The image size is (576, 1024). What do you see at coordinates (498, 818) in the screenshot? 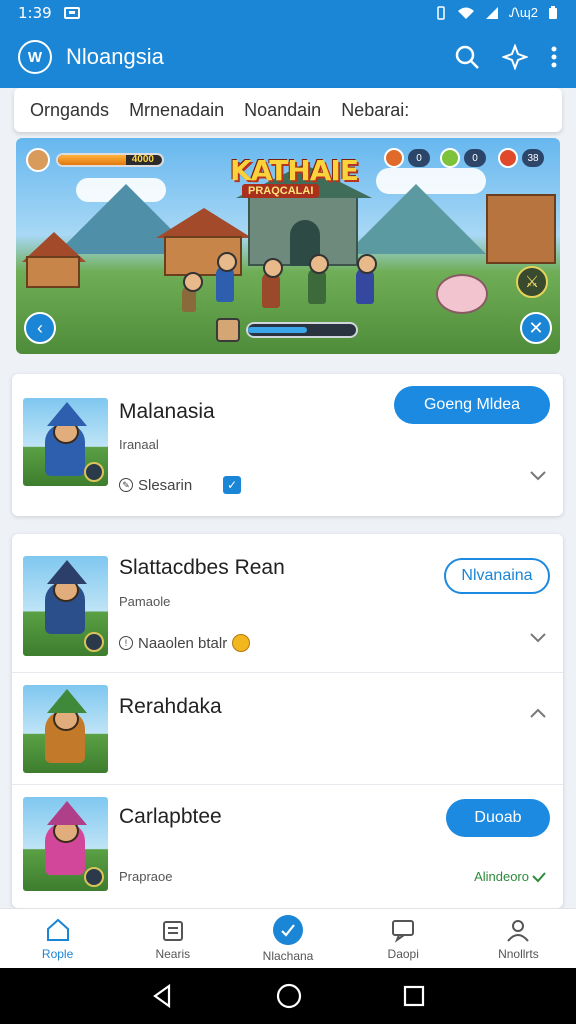
I see `install-game-button: Duoab` at bounding box center [498, 818].